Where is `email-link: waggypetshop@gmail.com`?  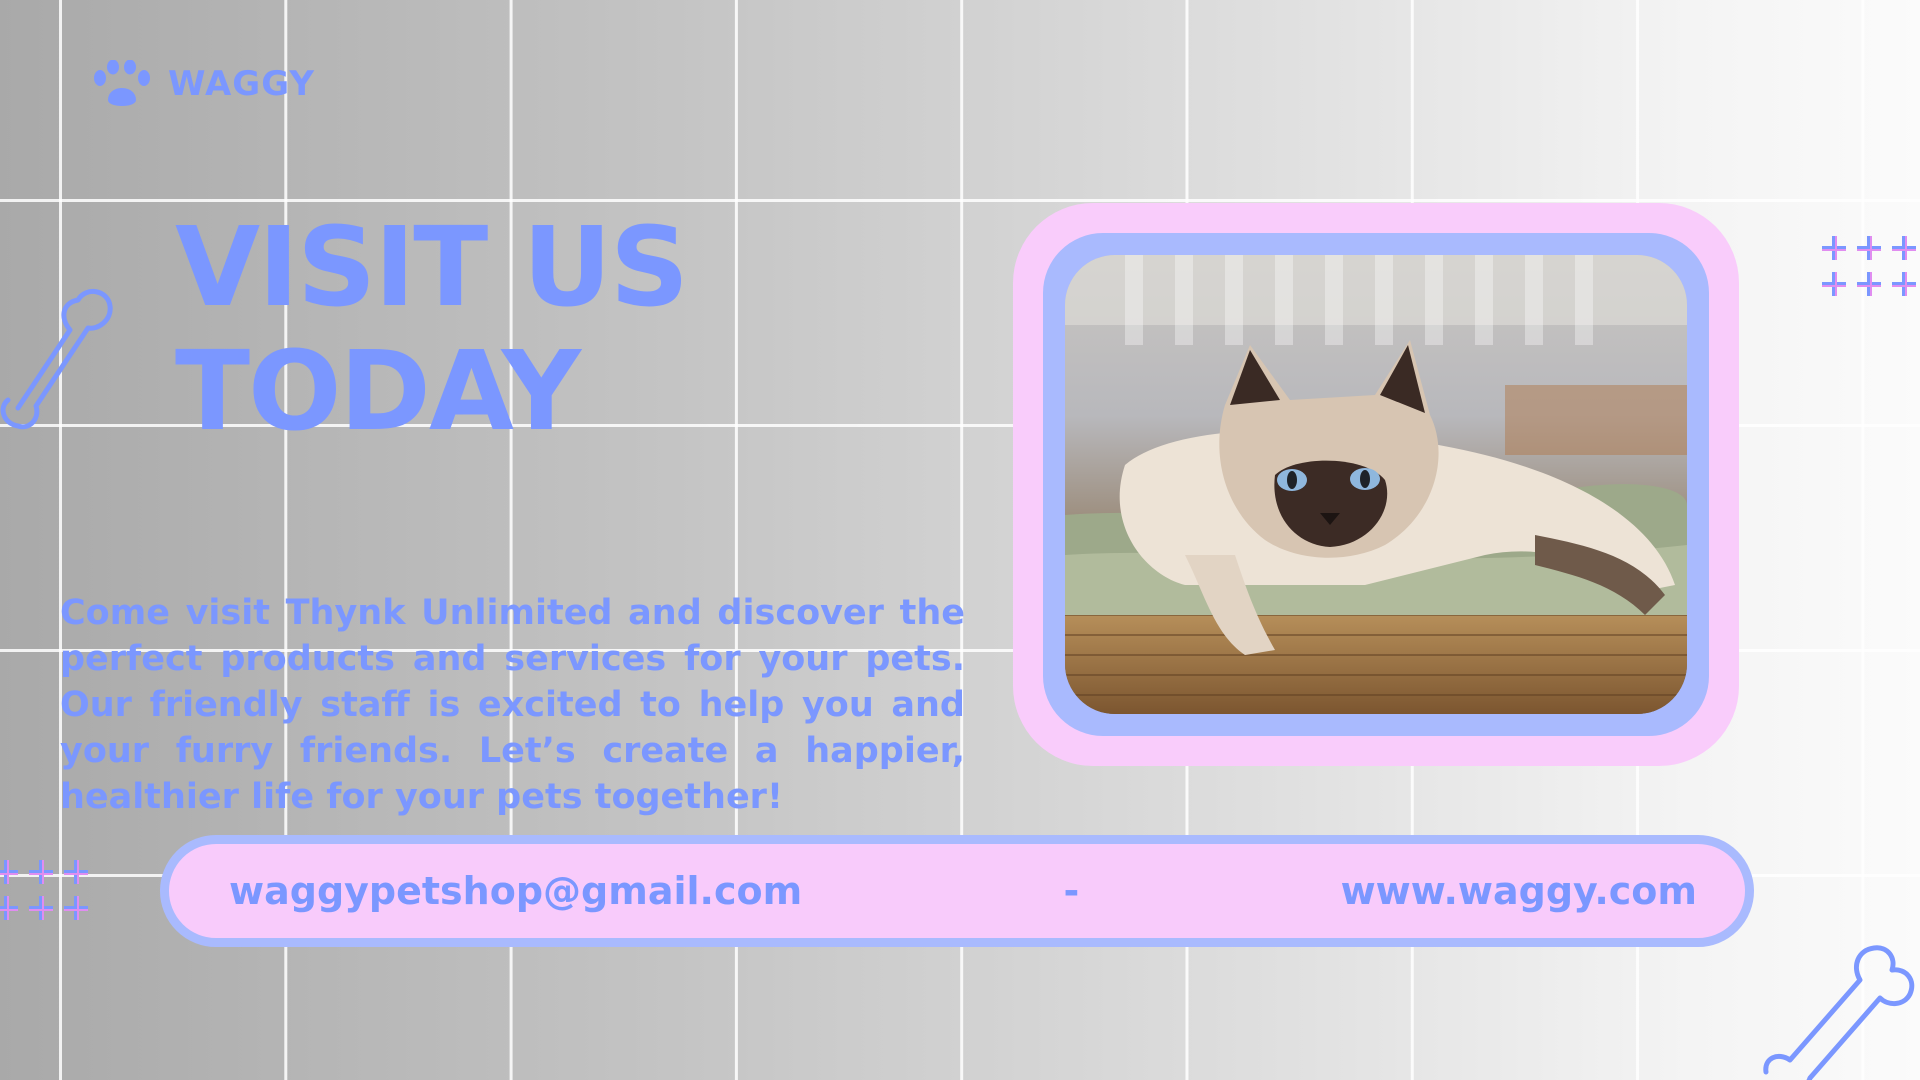 email-link: waggypetshop@gmail.com is located at coordinates (515, 891).